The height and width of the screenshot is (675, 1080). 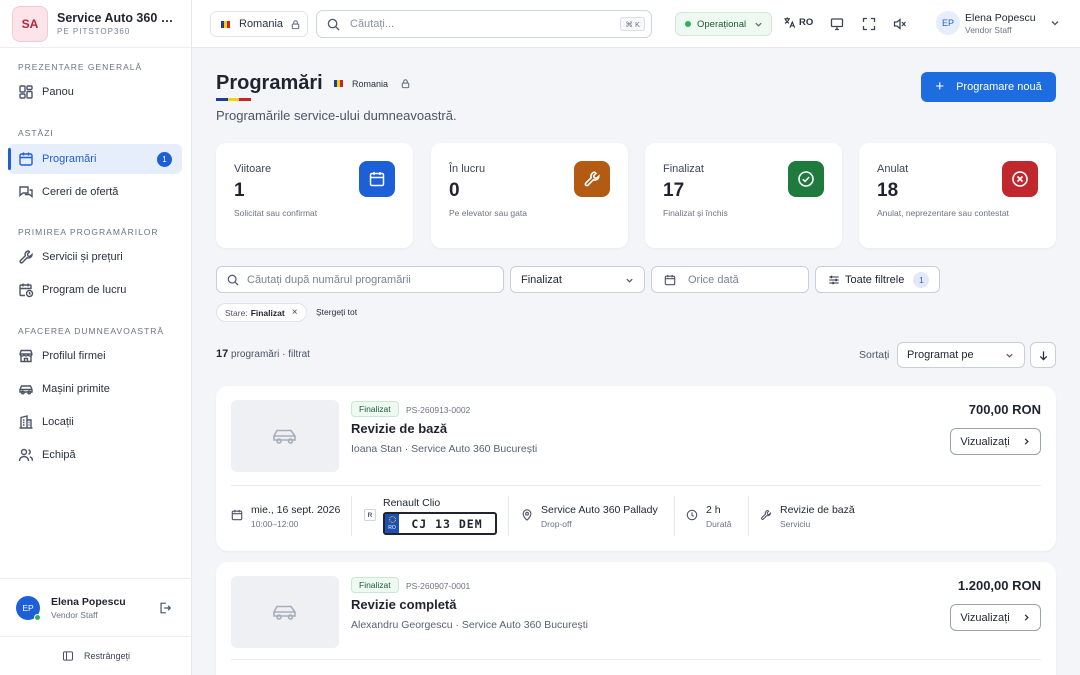 I want to click on collapse-sidebar-button: Restrângeți, so click(x=96, y=655).